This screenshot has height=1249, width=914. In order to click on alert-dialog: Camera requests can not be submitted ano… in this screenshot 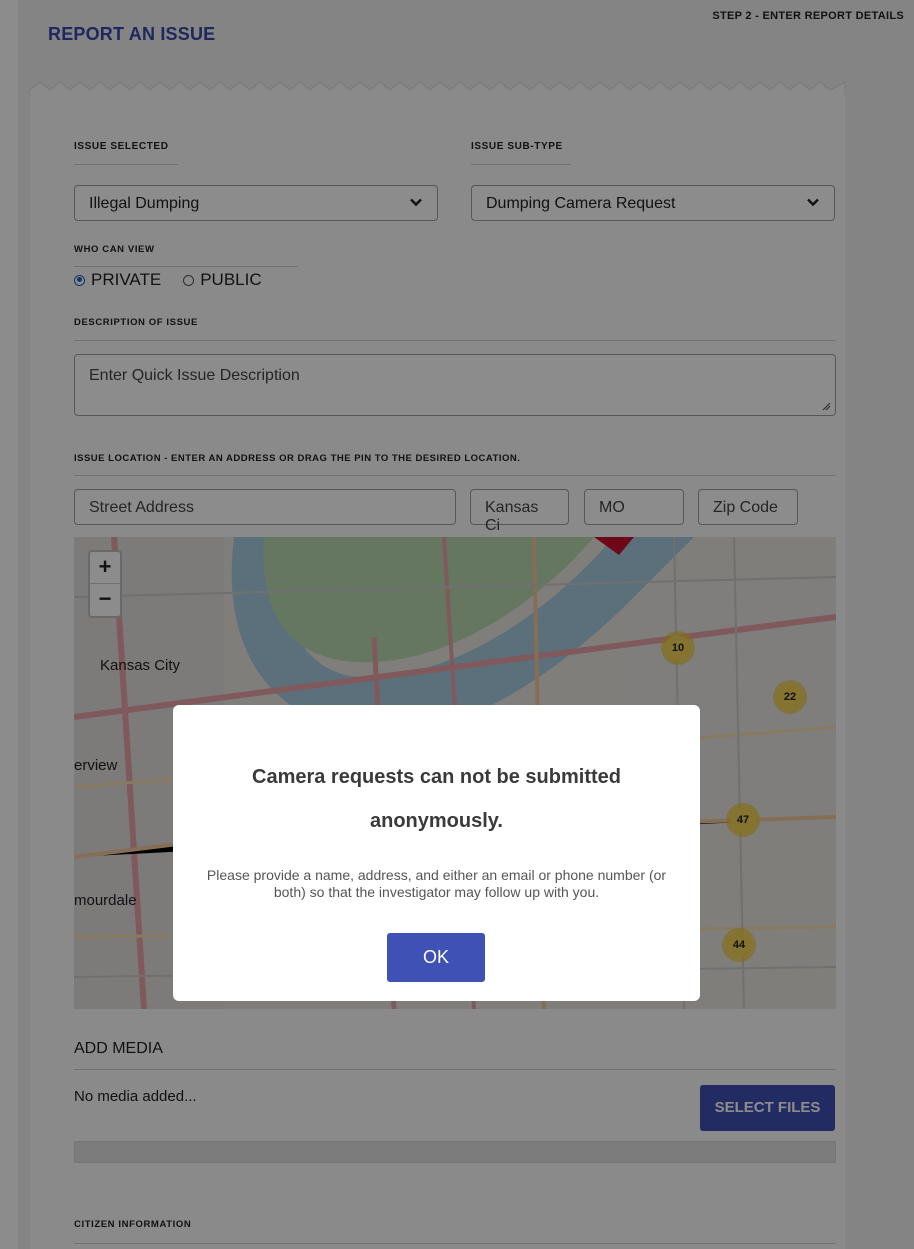, I will do `click(436, 853)`.